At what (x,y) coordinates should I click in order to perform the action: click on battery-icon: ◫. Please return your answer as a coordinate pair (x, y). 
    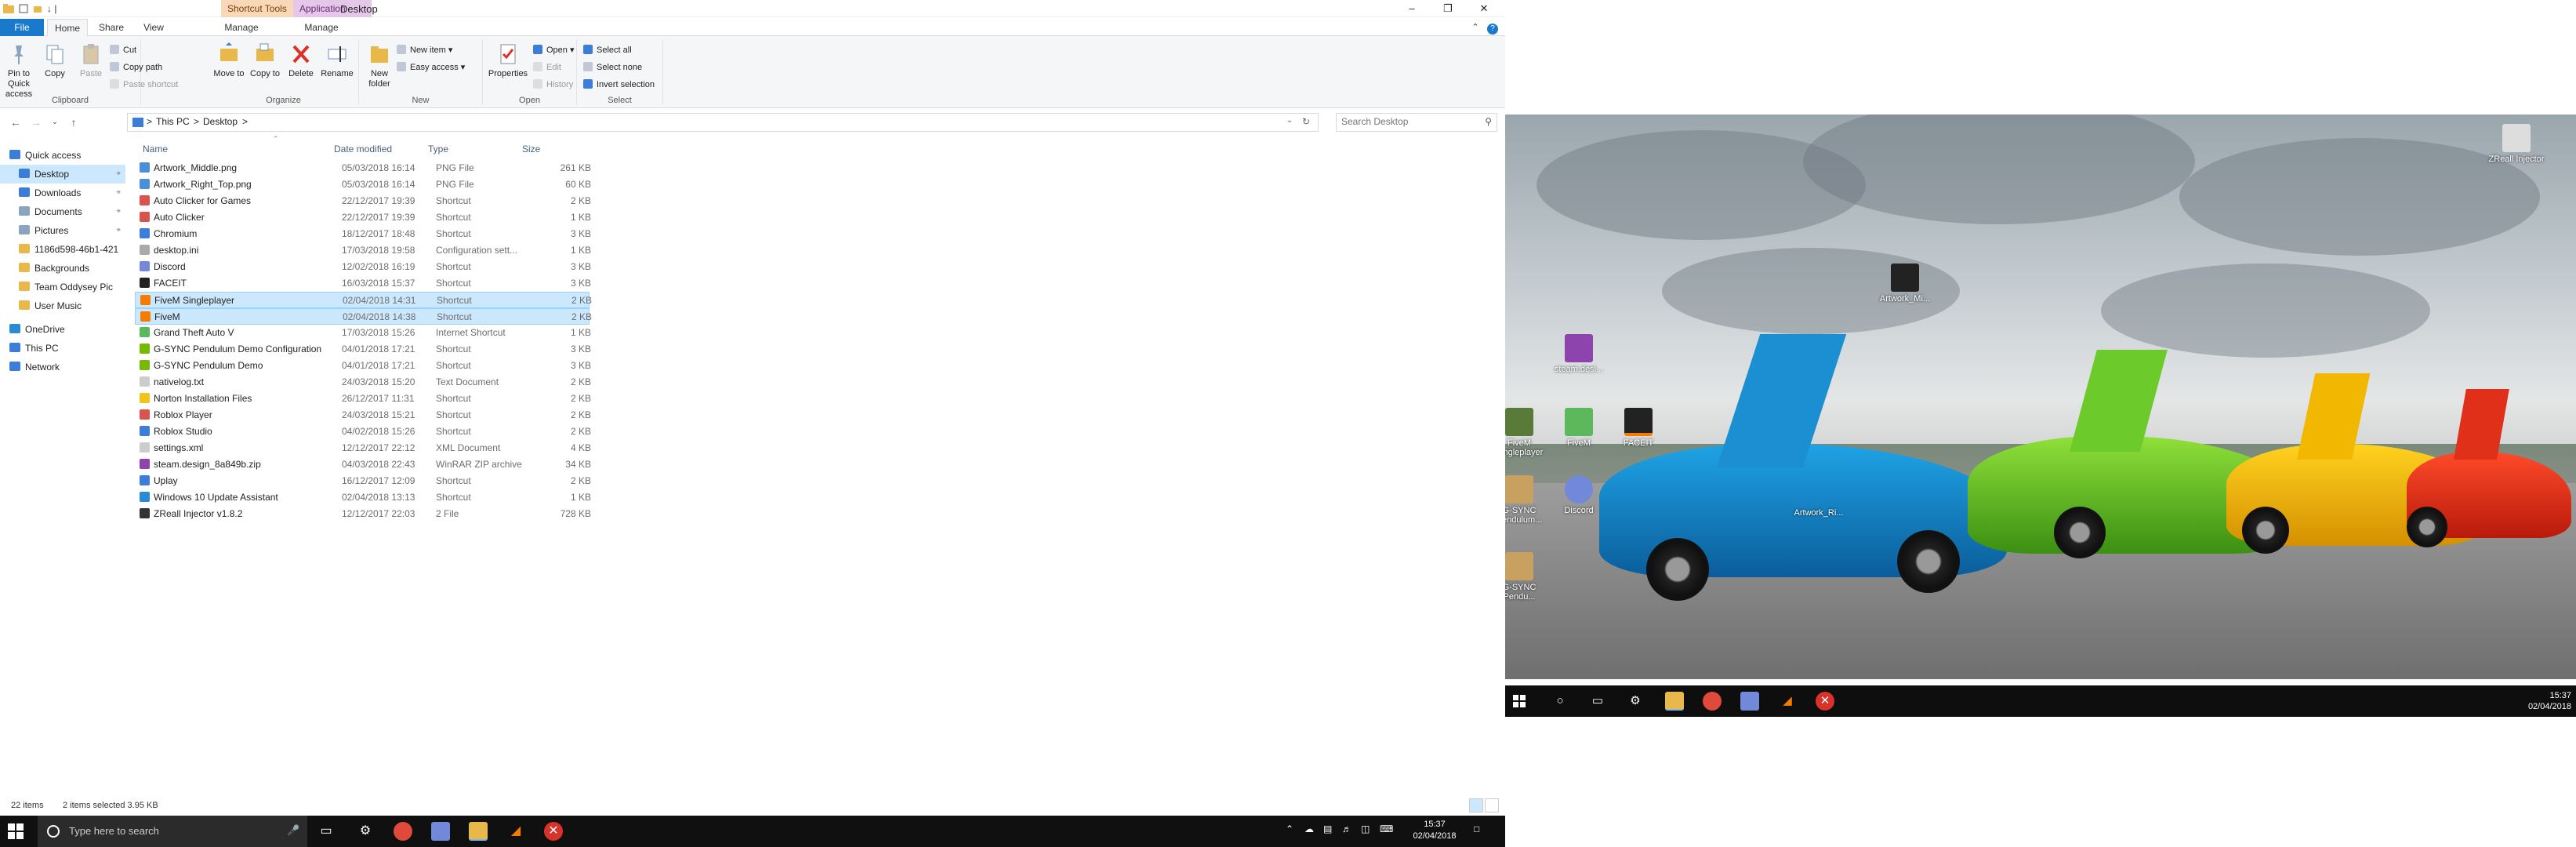
    Looking at the image, I should click on (1366, 828).